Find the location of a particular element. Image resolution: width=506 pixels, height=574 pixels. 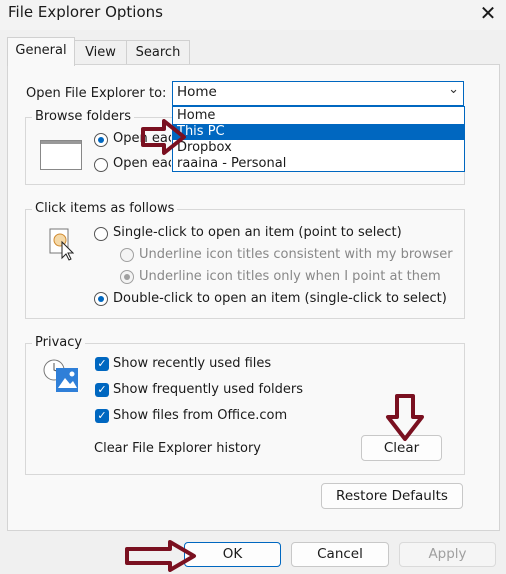

radio-single-click is located at coordinates (101, 234).